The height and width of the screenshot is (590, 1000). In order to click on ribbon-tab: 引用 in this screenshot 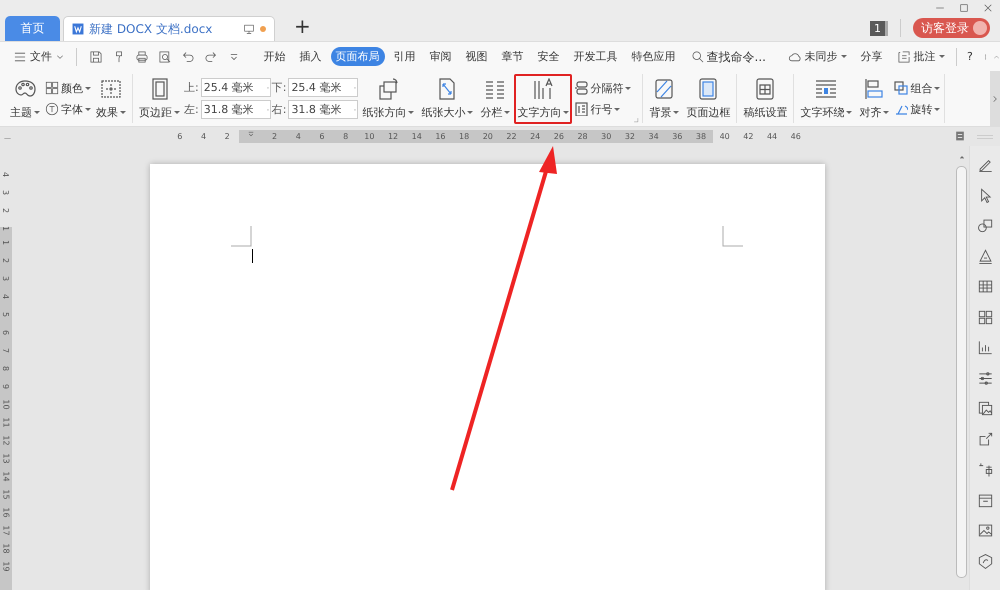, I will do `click(404, 56)`.